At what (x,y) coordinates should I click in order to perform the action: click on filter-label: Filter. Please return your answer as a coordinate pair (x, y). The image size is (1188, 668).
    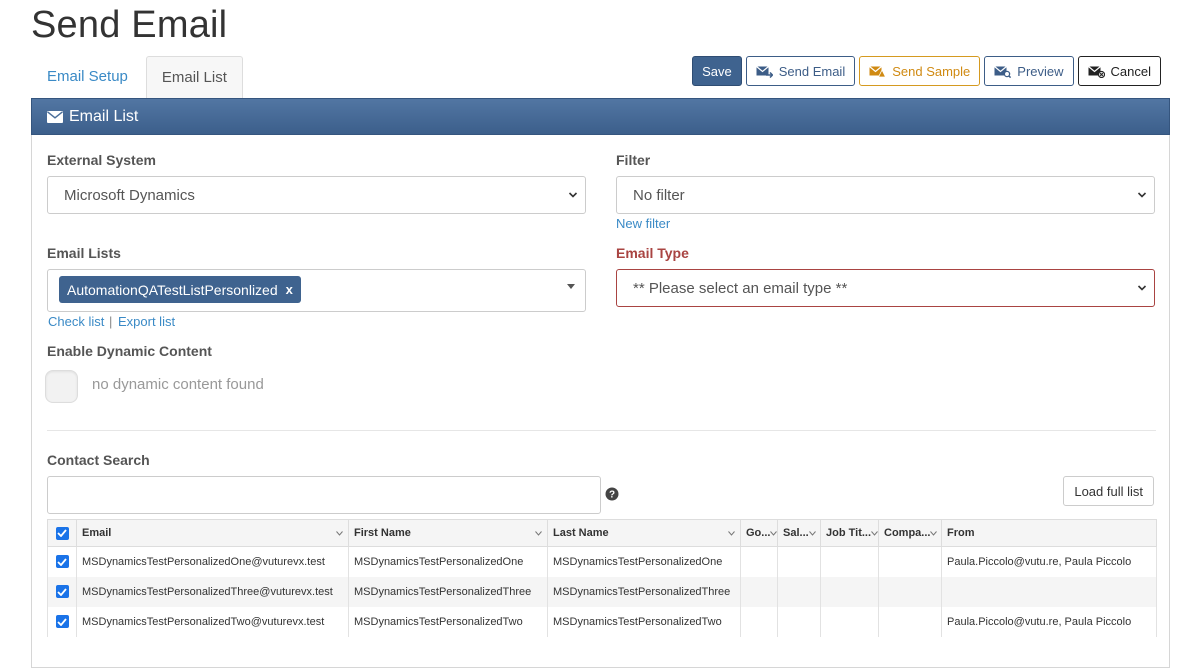
    Looking at the image, I should click on (633, 160).